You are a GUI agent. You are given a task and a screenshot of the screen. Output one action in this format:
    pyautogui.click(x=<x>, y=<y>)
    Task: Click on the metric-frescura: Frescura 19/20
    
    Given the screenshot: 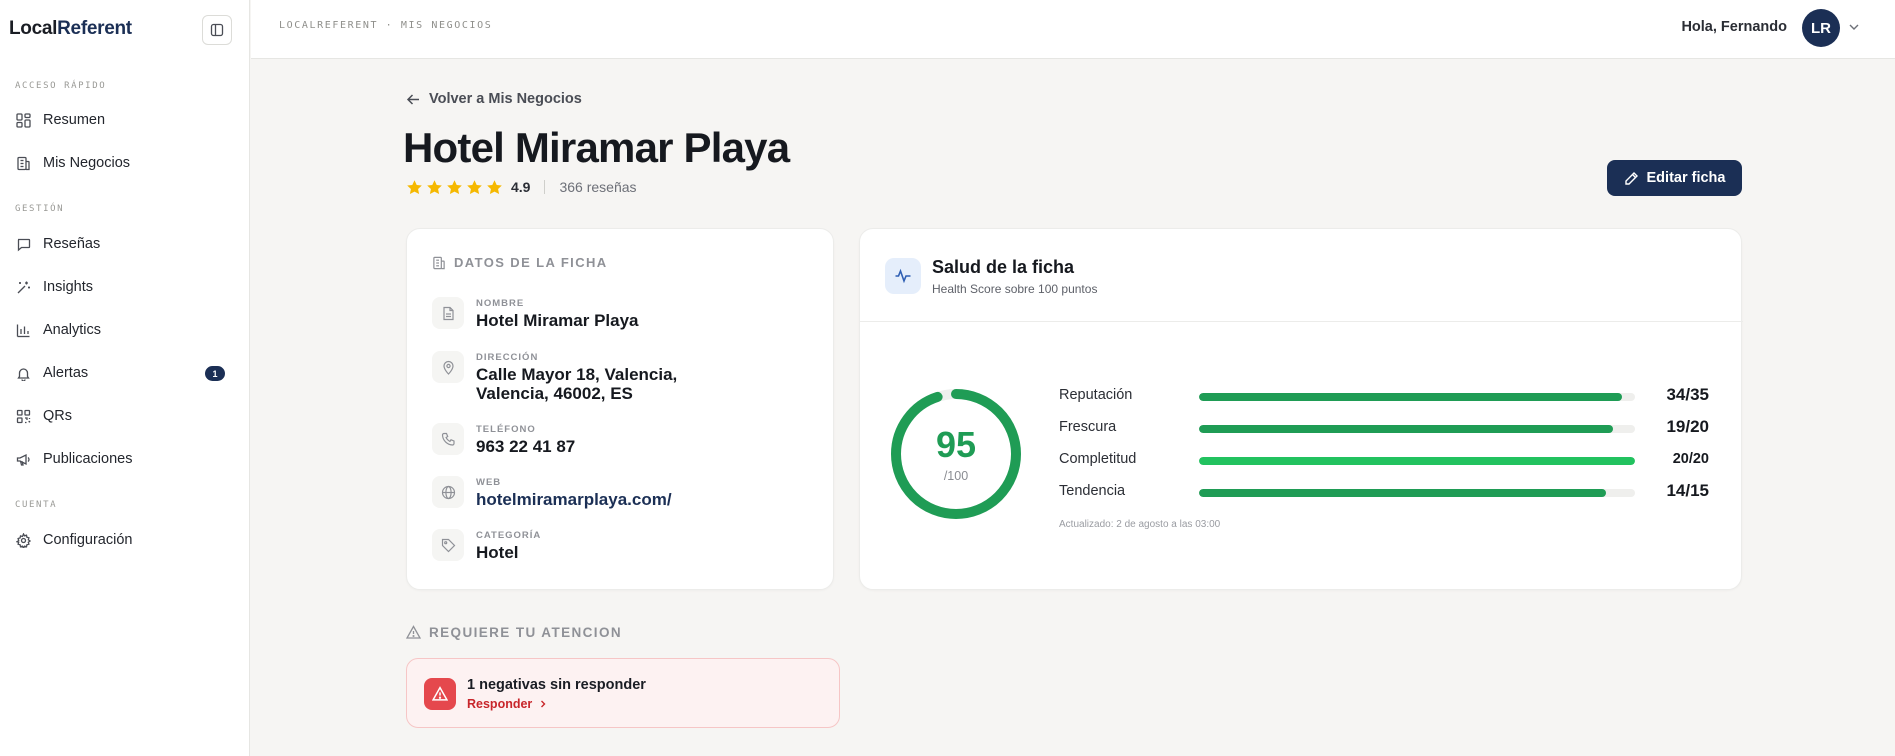 What is the action you would take?
    pyautogui.click(x=1384, y=428)
    